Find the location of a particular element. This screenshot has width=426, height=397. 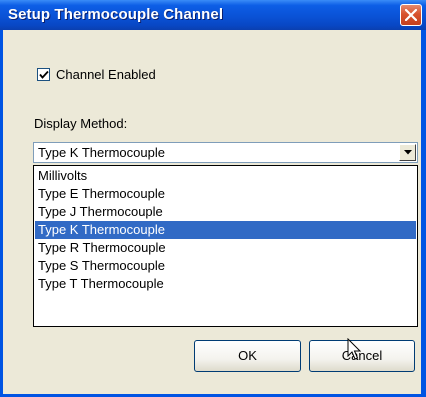

channel-enabled-label: Channel Enabled is located at coordinates (106, 74).